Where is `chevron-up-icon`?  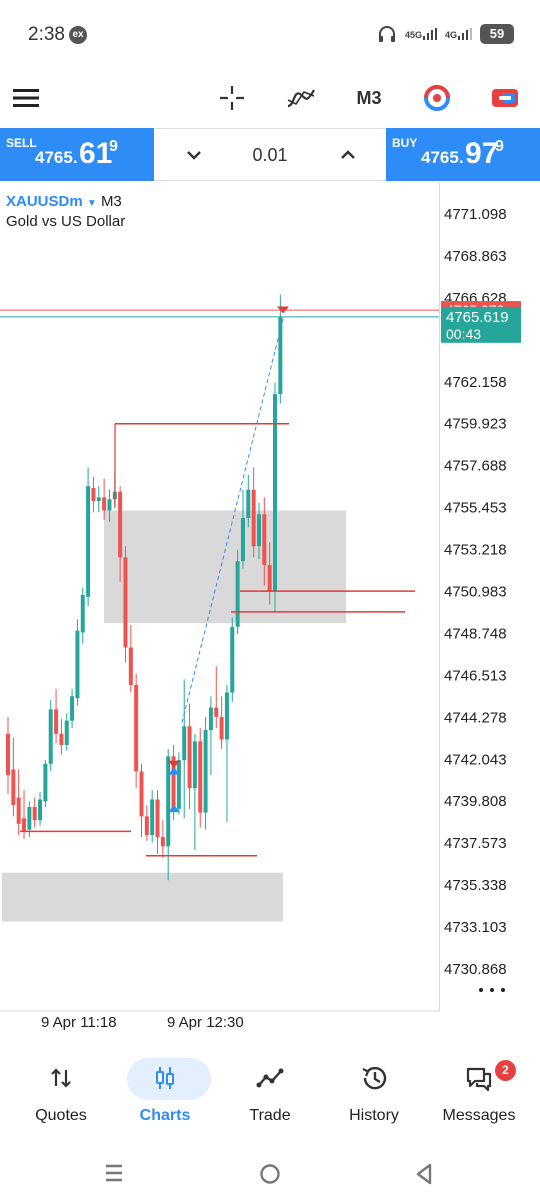 chevron-up-icon is located at coordinates (348, 155).